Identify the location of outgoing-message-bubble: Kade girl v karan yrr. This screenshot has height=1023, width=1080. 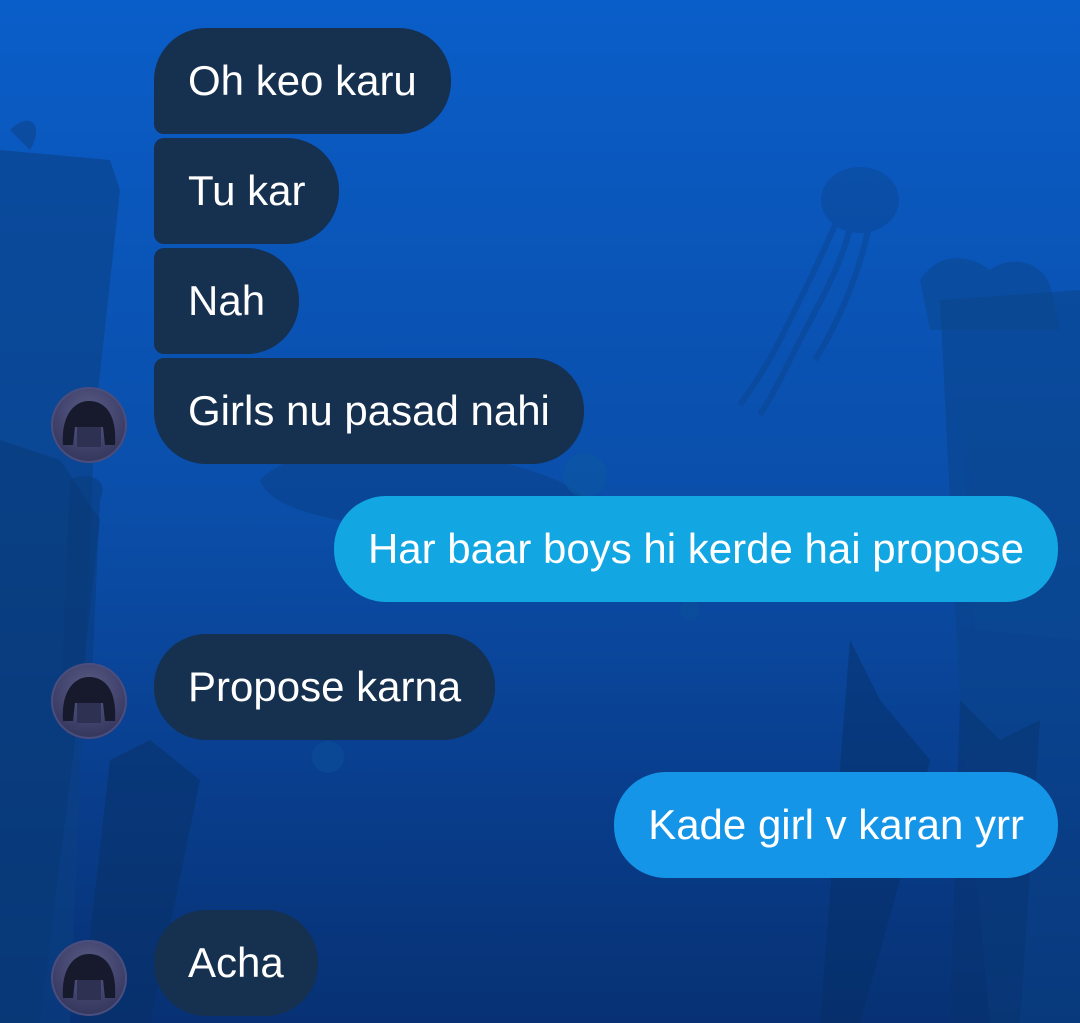
(836, 825).